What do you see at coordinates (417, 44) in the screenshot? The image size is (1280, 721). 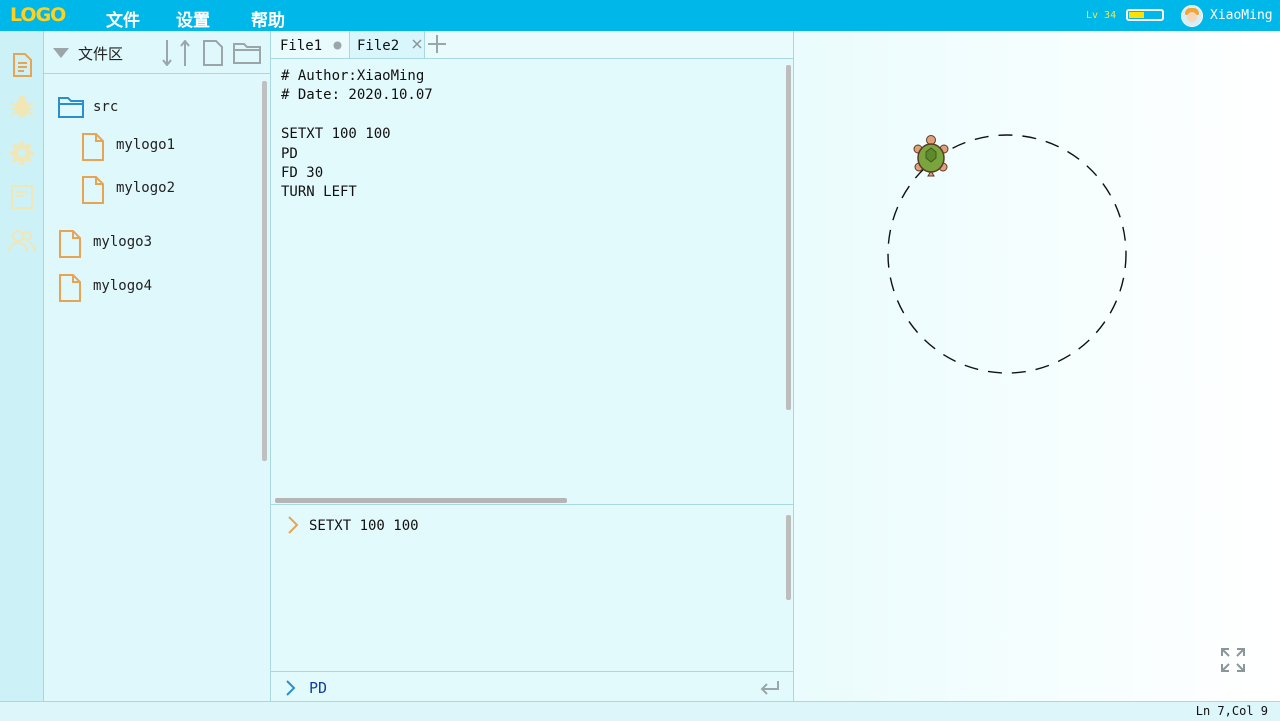 I see `close-icon` at bounding box center [417, 44].